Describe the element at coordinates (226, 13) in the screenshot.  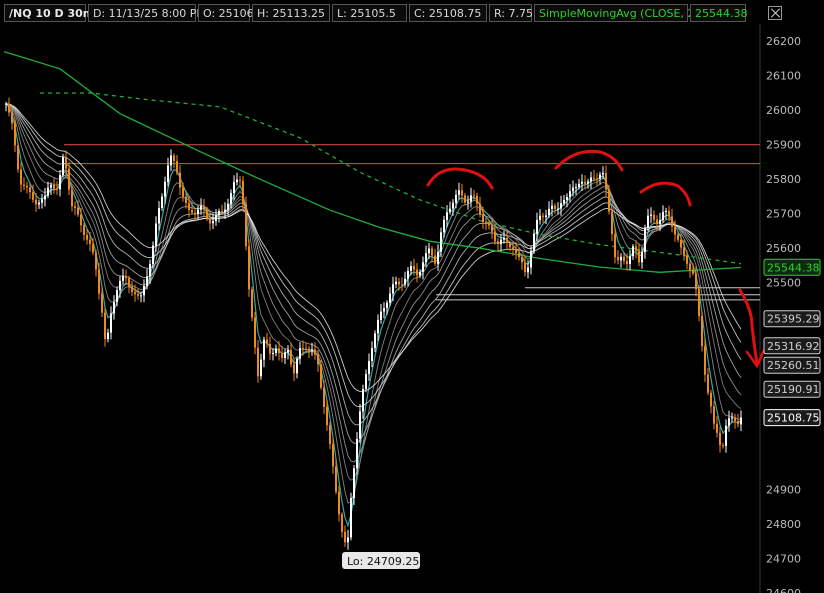
I see `bar-open: O: 25106` at that location.